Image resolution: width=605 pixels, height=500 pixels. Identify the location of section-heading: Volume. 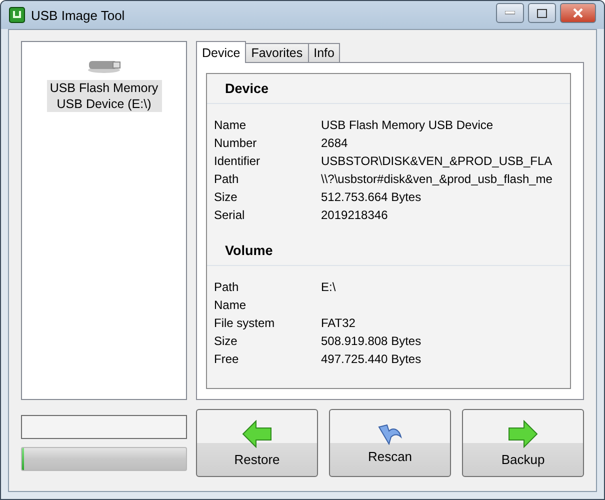
(388, 253).